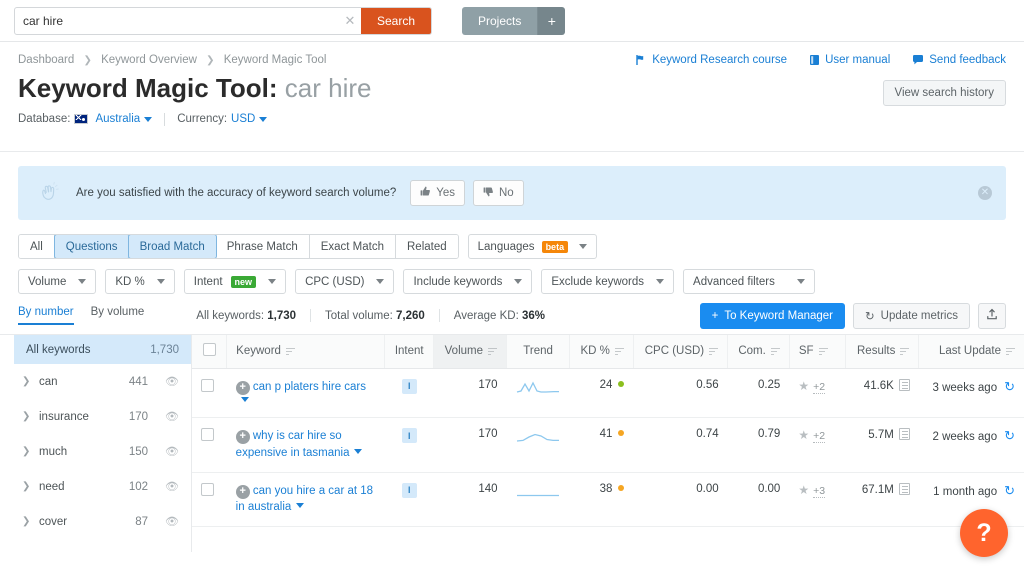 Image resolution: width=1024 pixels, height=567 pixels. I want to click on sidebar-item-cover: ❯ cover 87 👁, so click(102, 521).